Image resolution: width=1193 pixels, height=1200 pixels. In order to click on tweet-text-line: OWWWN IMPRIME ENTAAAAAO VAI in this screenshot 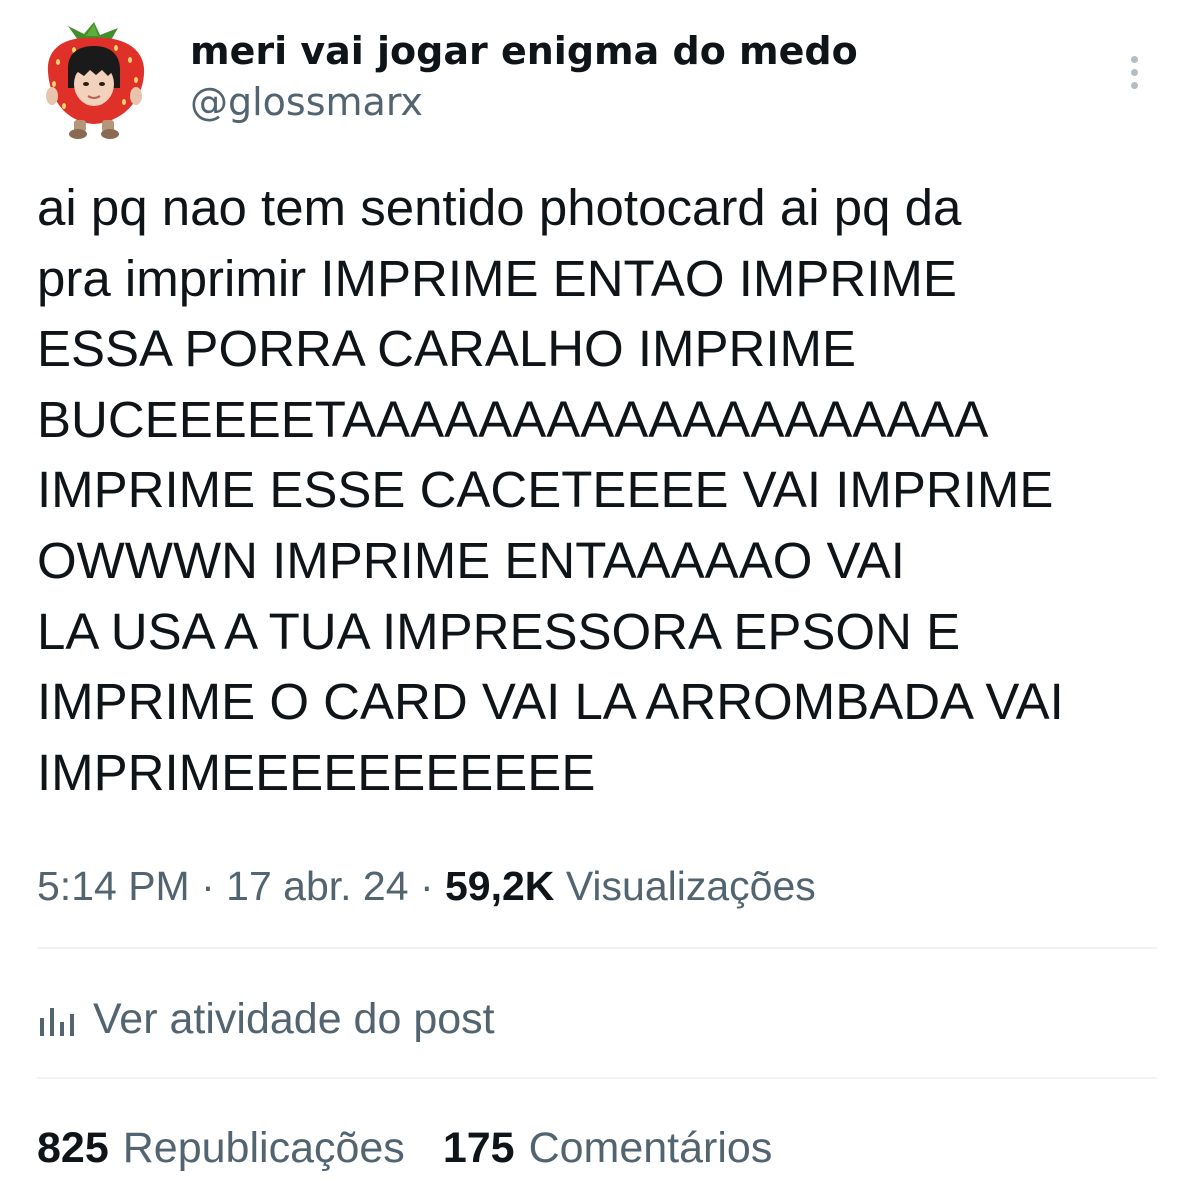, I will do `click(471, 560)`.